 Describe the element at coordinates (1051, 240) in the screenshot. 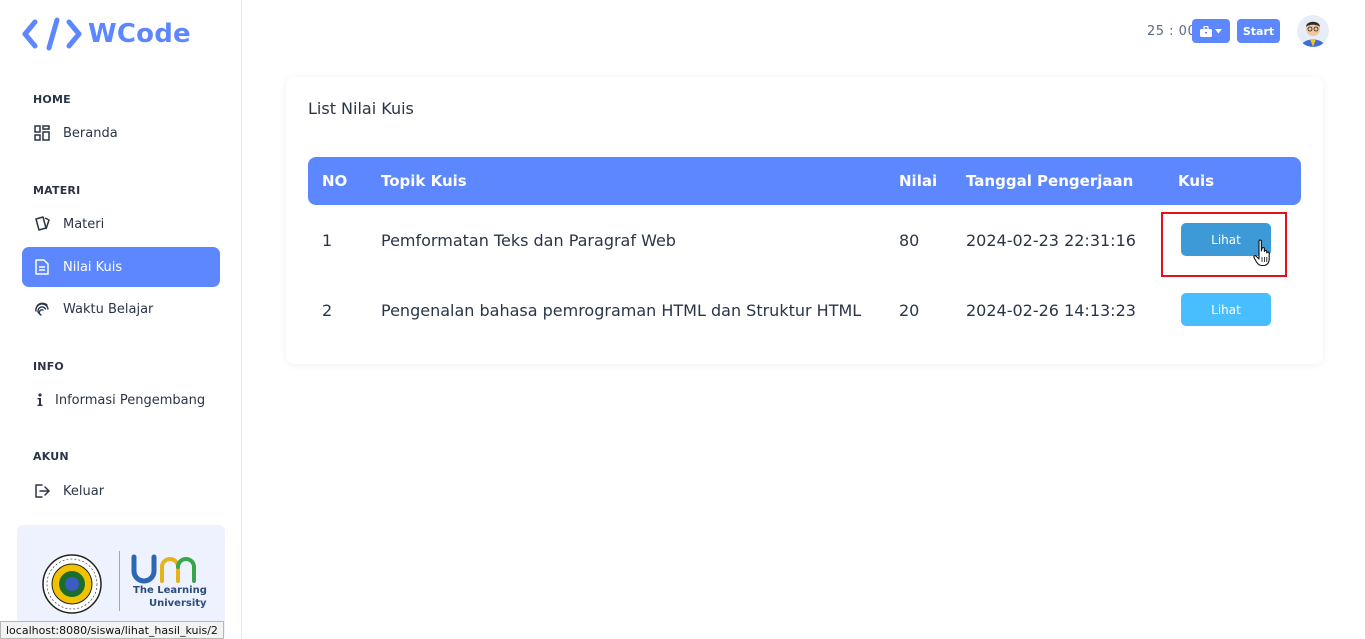

I see `cell-tanggal: 2024-02-23 22:31:16` at that location.